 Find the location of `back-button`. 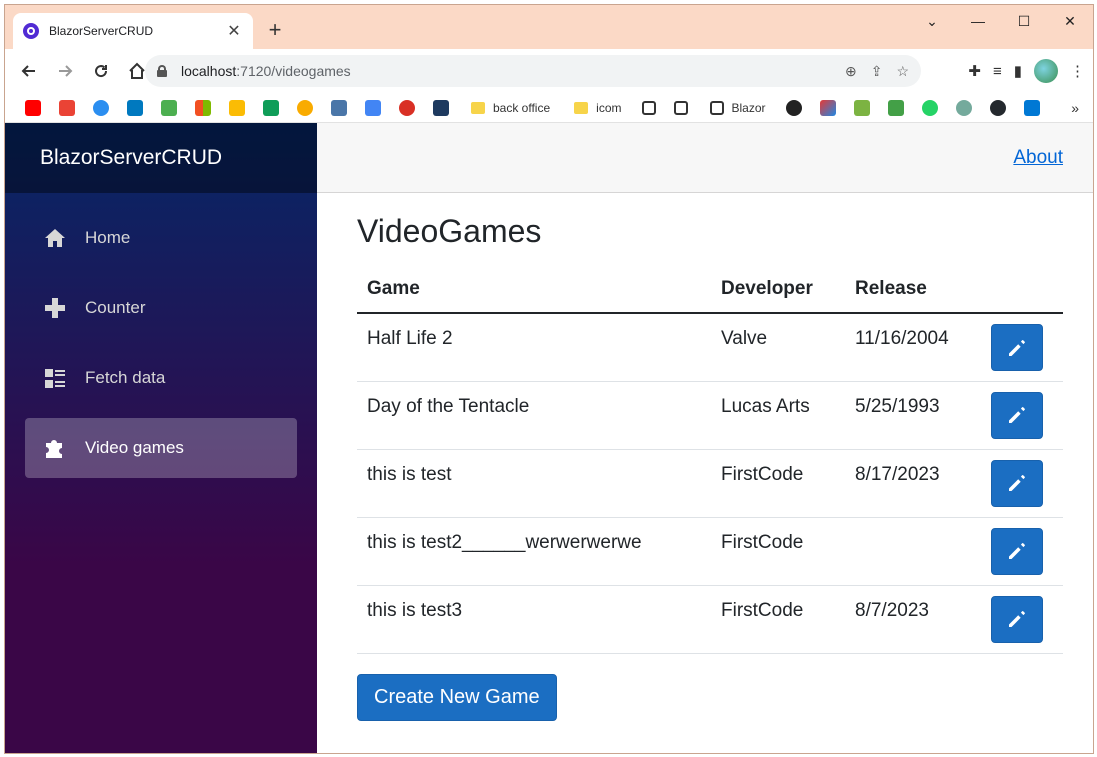

back-button is located at coordinates (29, 71).